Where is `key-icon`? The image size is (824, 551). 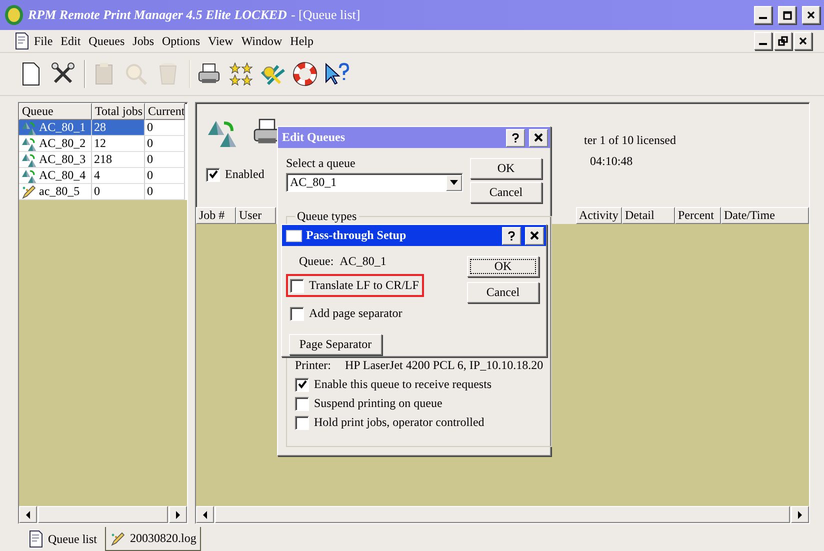 key-icon is located at coordinates (273, 74).